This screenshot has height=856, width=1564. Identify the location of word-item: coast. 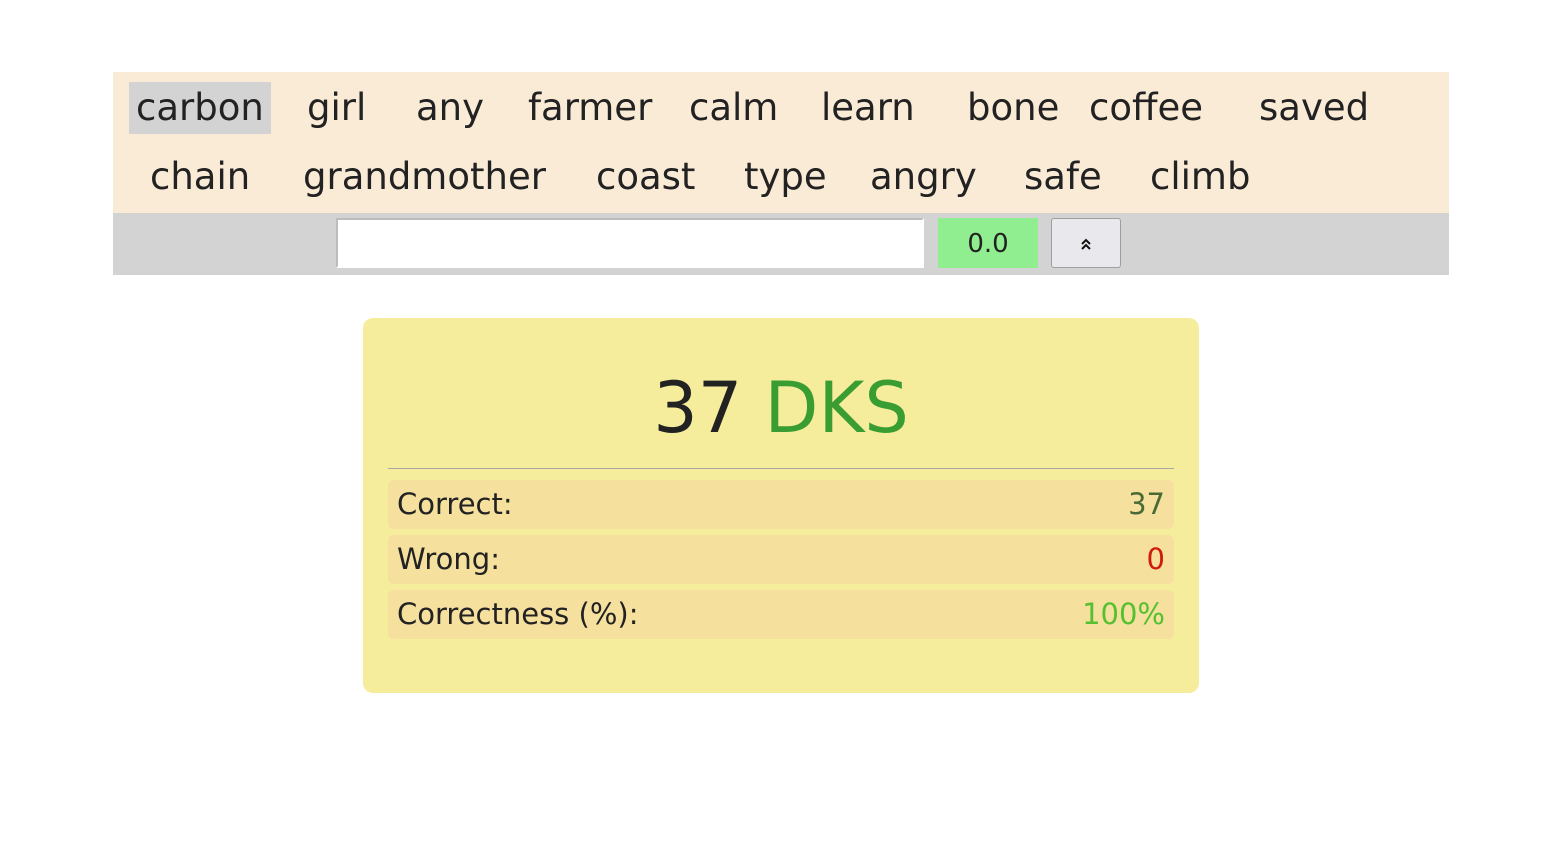
(646, 176).